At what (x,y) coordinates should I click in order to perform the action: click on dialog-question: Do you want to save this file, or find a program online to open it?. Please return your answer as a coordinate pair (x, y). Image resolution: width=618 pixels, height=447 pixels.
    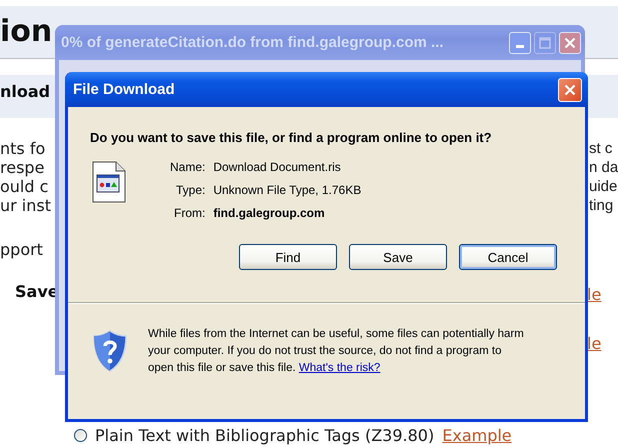
    Looking at the image, I should click on (291, 138).